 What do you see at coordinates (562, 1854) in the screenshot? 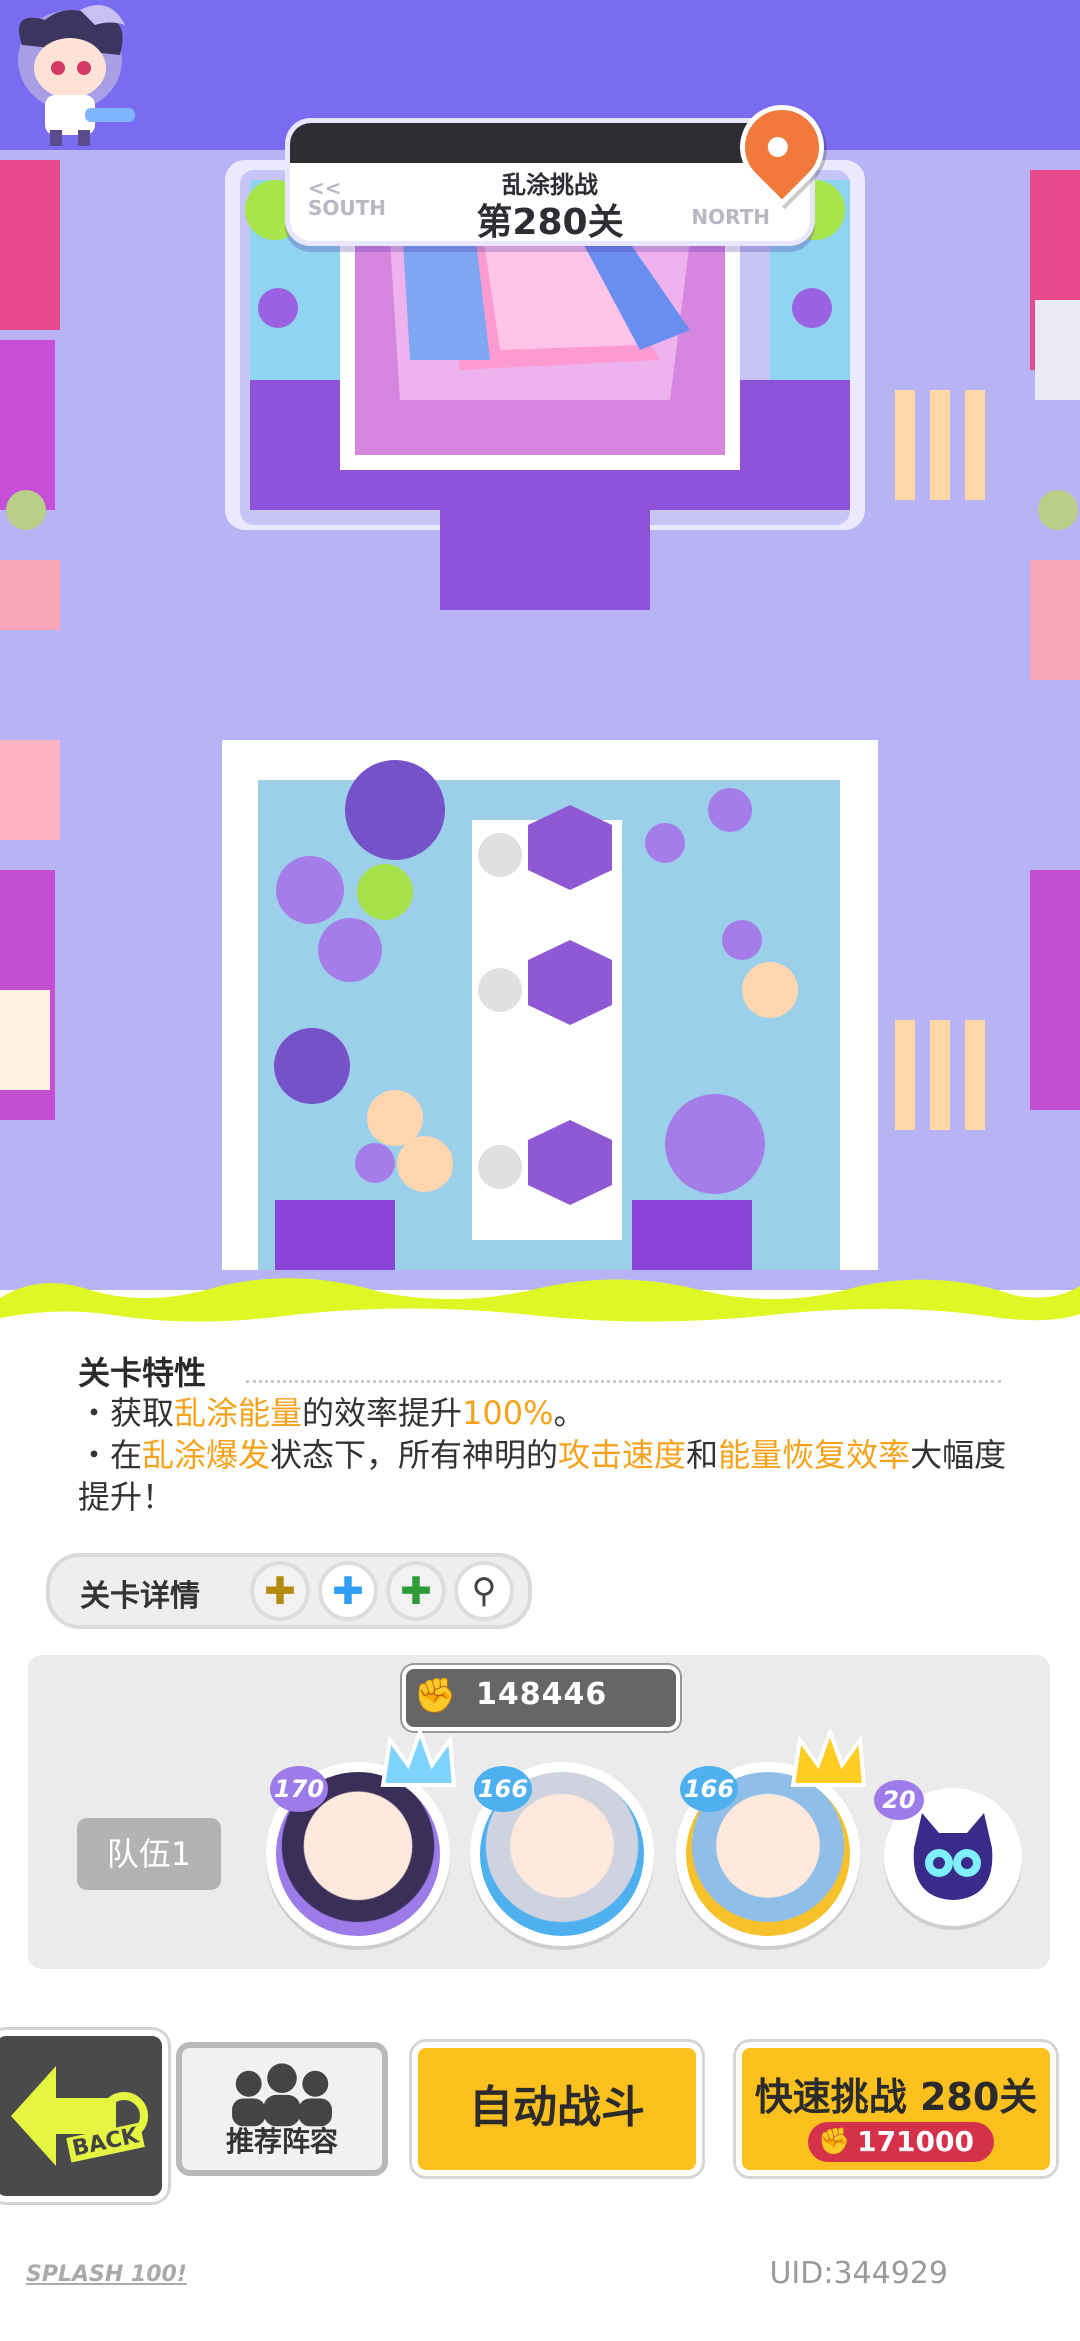
I see `hero-slot-2: 166` at bounding box center [562, 1854].